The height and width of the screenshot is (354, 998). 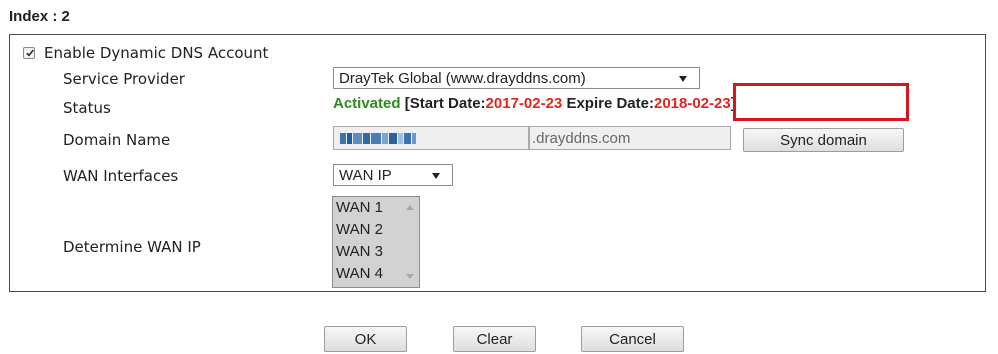 I want to click on wan-interfaces-value: WAN IP, so click(x=365, y=175).